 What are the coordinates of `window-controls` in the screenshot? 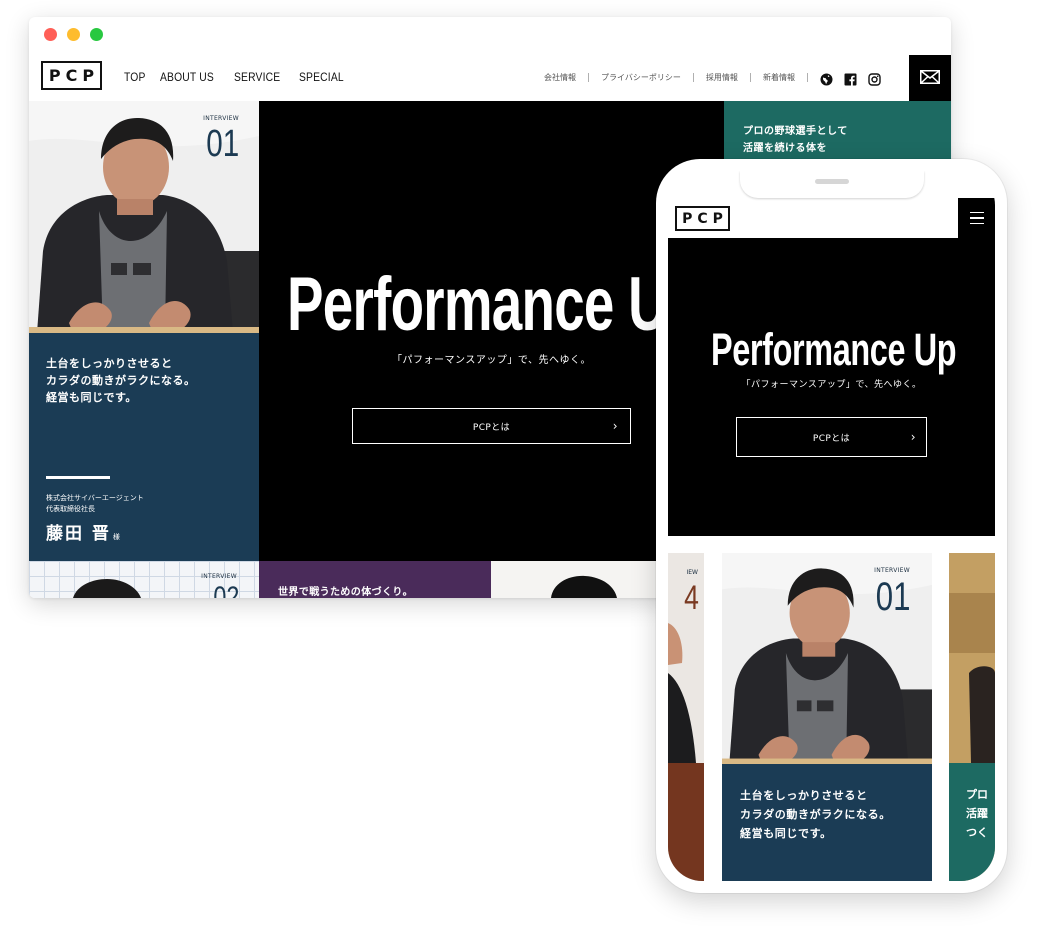 It's located at (73, 34).